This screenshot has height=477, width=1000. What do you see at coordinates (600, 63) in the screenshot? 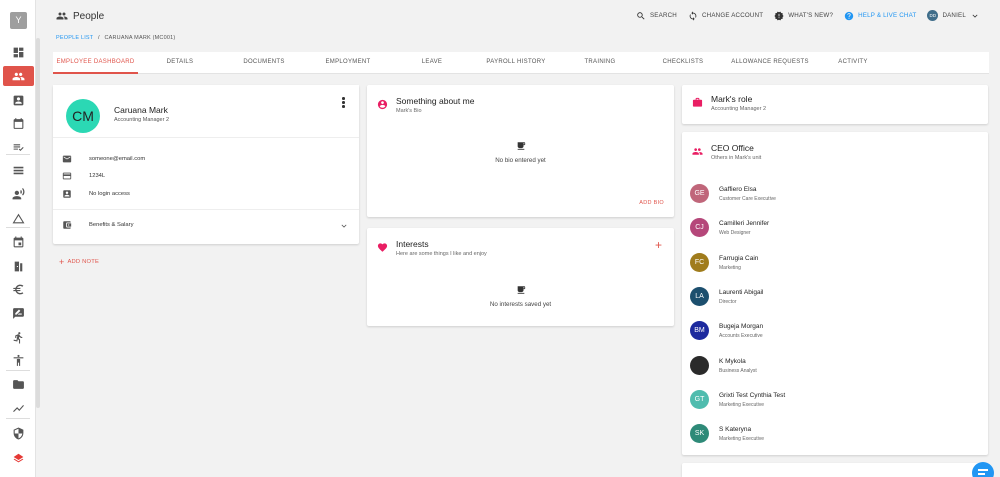
I see `tab-training: TRAINING` at bounding box center [600, 63].